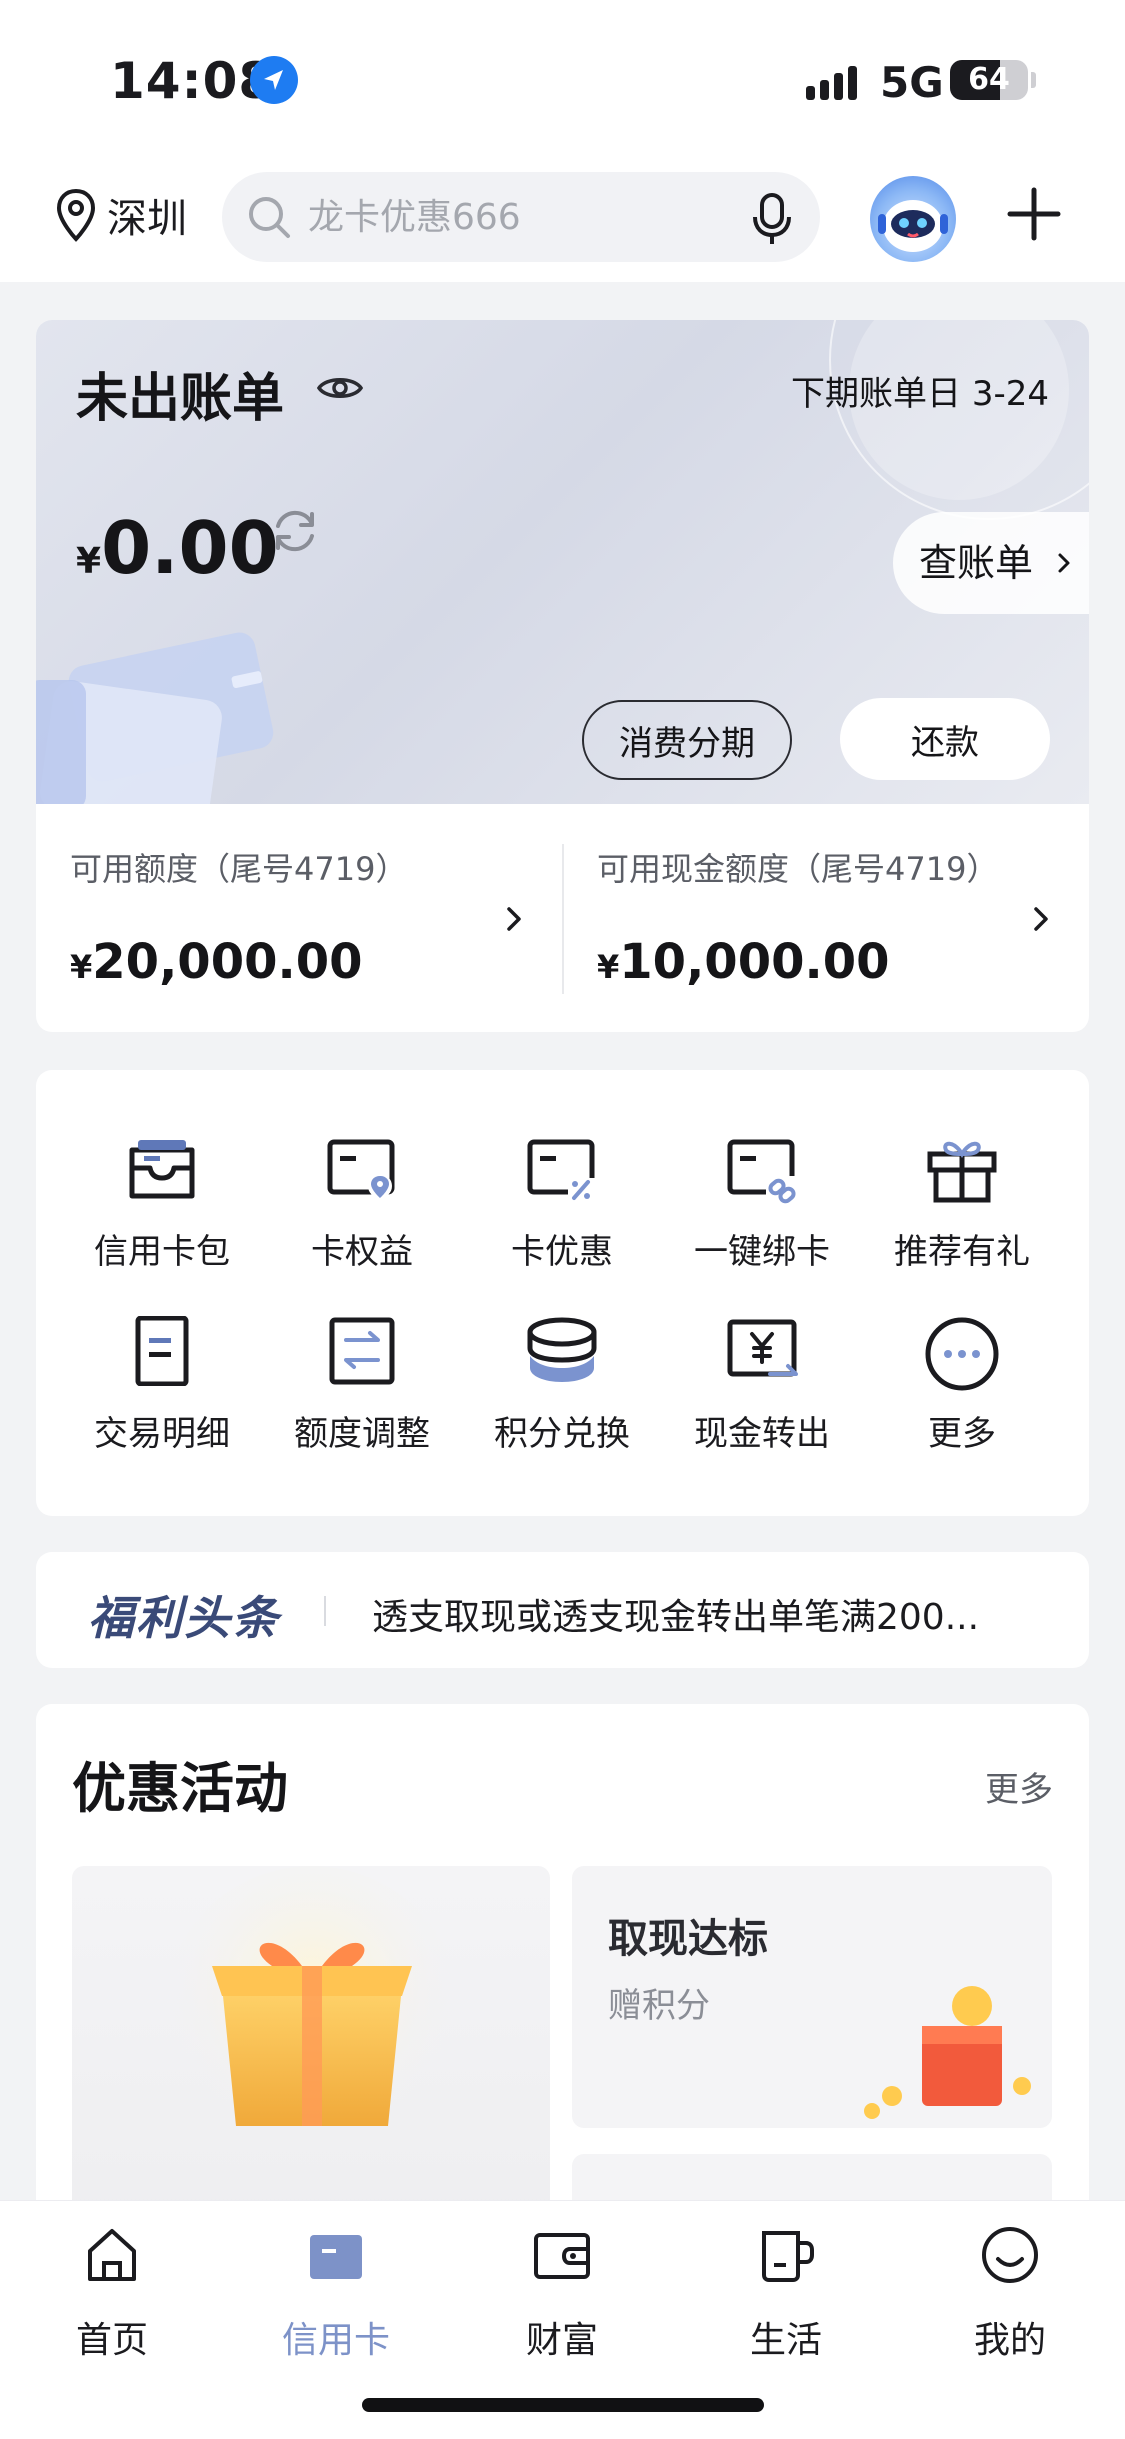  Describe the element at coordinates (1034, 214) in the screenshot. I see `plus-icon` at that location.